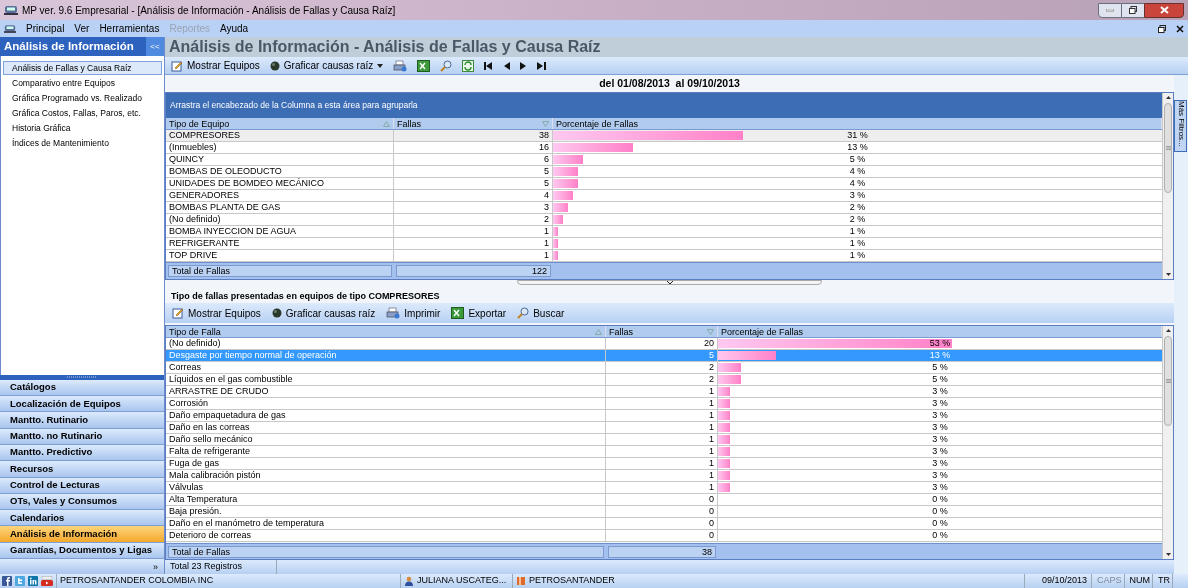 This screenshot has height=588, width=1188. I want to click on print-button: Imprimir, so click(413, 313).